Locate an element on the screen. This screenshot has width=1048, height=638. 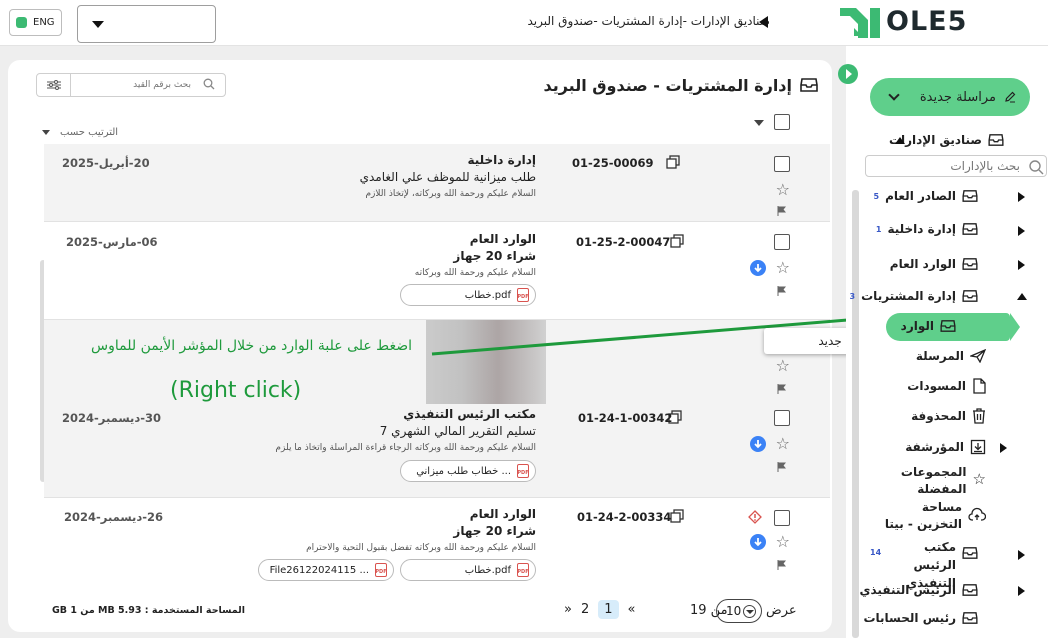
per-page-select: 10 is located at coordinates (739, 611).